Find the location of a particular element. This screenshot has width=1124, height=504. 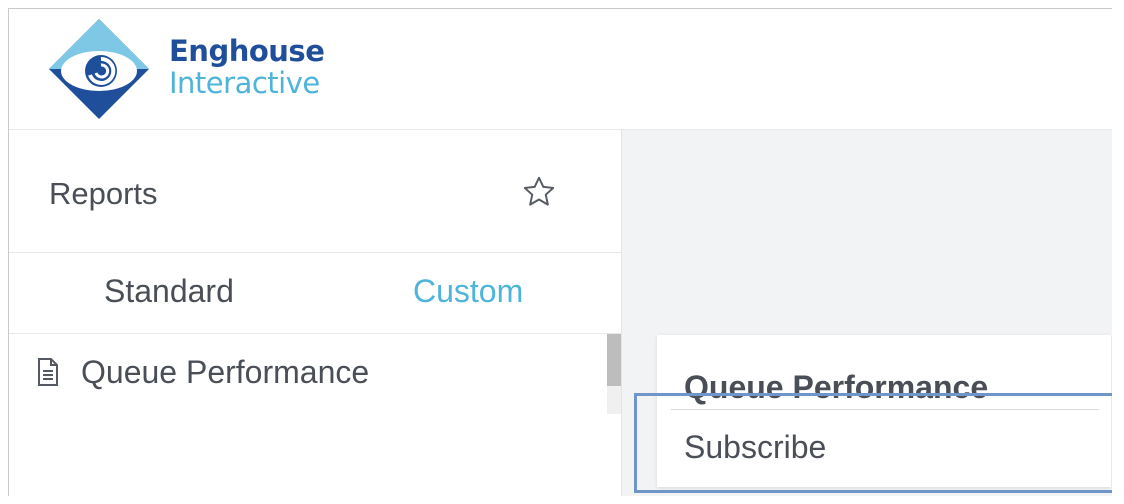

bottom-edge is located at coordinates (562, 499).